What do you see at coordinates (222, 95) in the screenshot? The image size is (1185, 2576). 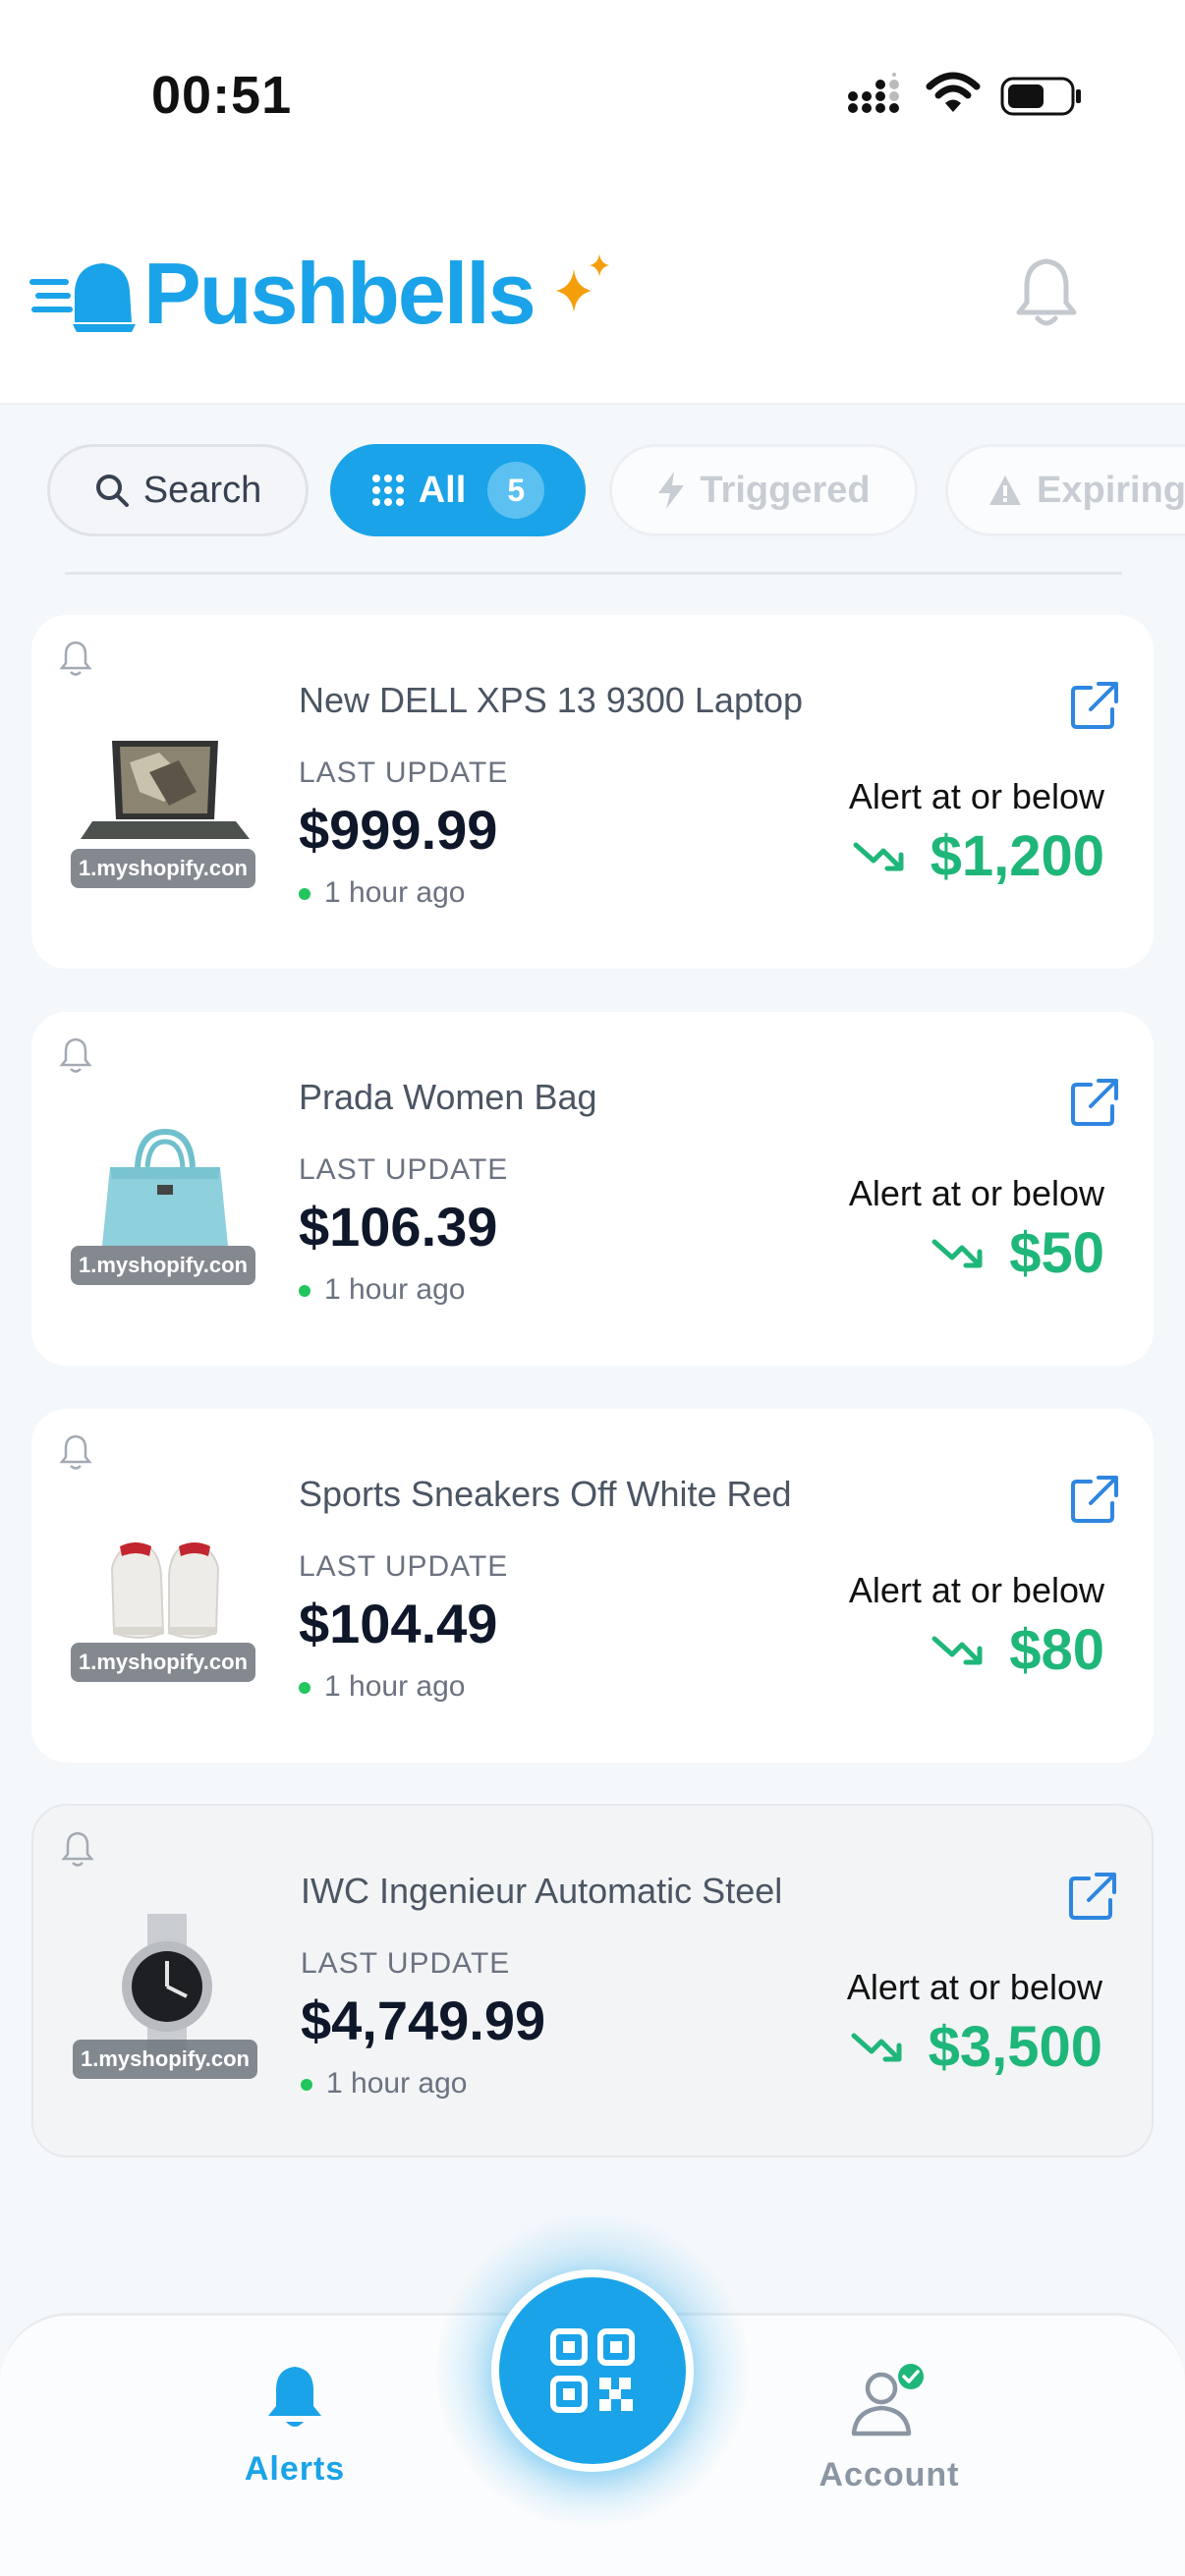 I see `status-time: 00:51` at bounding box center [222, 95].